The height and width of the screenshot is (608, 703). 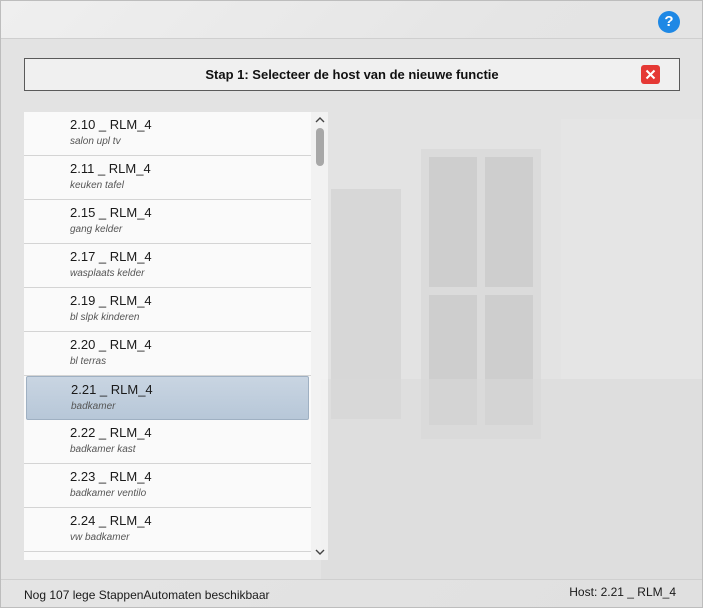 I want to click on list-item: 2.20 _ RLM_4 bl terras, so click(x=167, y=354).